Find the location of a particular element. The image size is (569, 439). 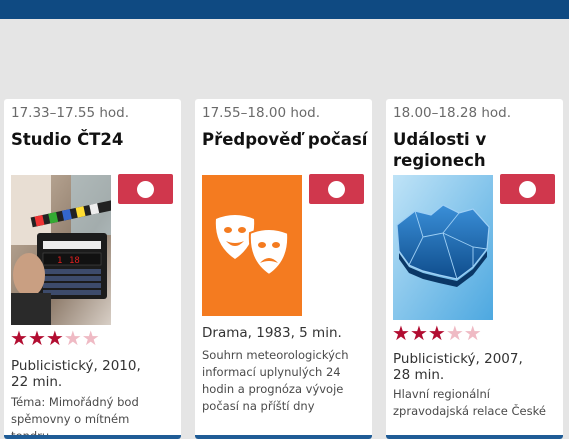

program-time: 17.33–17.55 hod. is located at coordinates (70, 113).